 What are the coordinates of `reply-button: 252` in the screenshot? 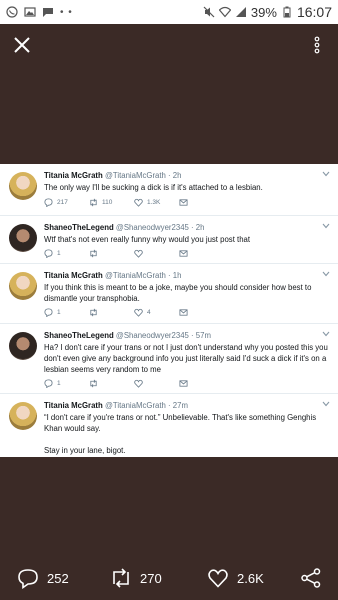 It's located at (43, 578).